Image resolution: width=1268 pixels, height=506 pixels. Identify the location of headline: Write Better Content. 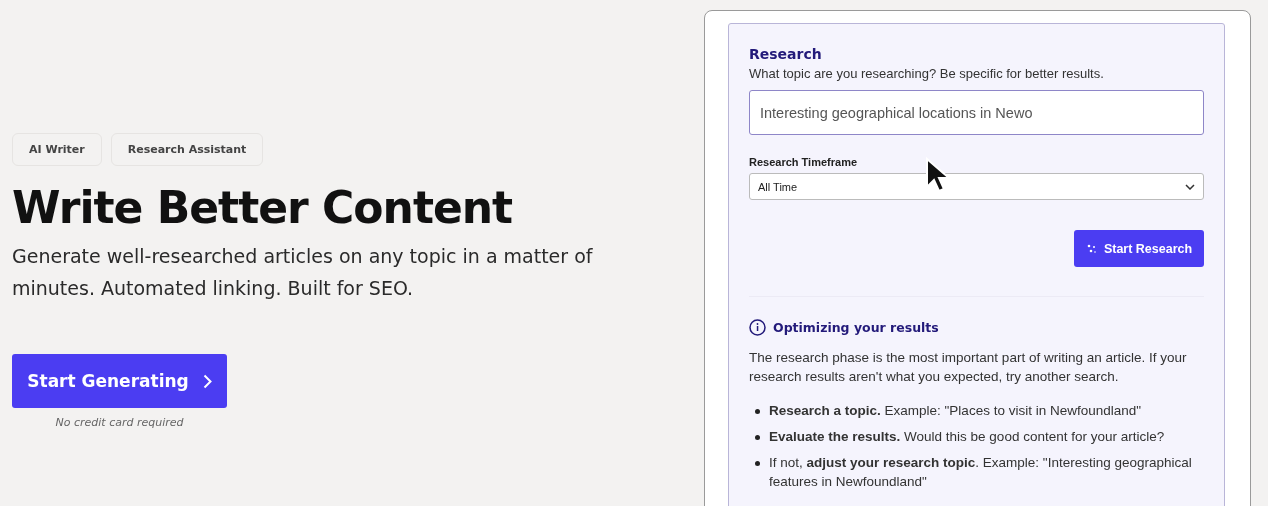
(263, 208).